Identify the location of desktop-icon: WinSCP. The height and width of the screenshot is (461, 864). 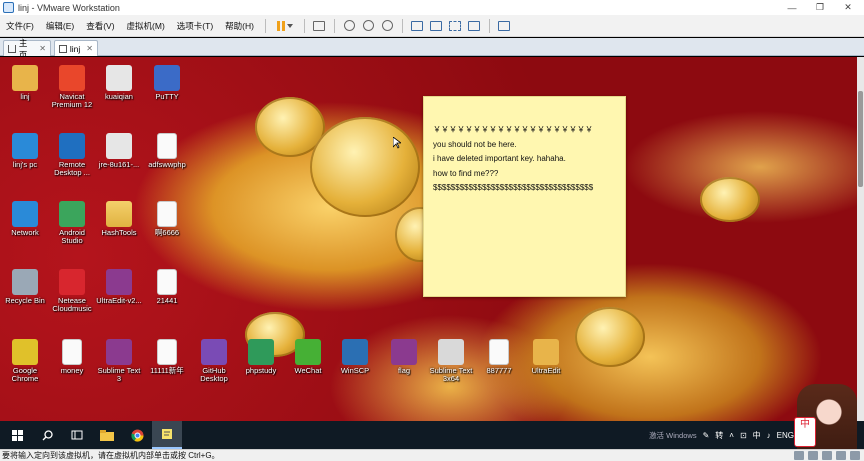
(355, 357).